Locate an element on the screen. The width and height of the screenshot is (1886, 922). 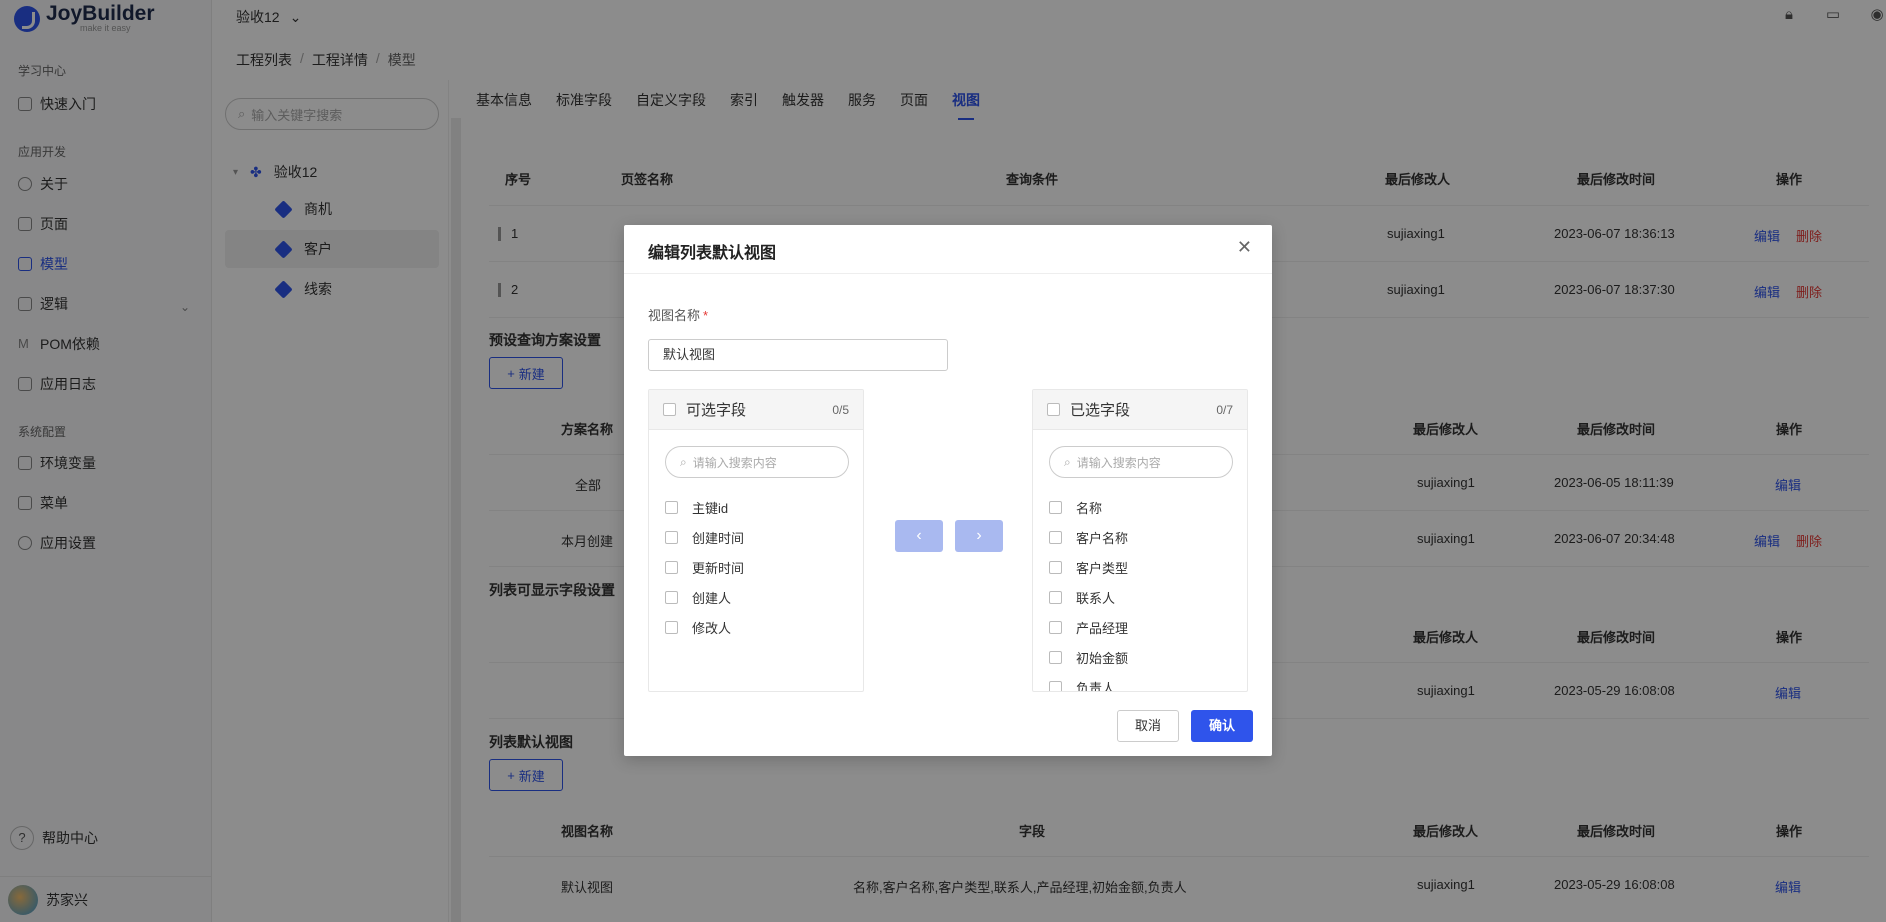
list-item: 主键id is located at coordinates (756, 507).